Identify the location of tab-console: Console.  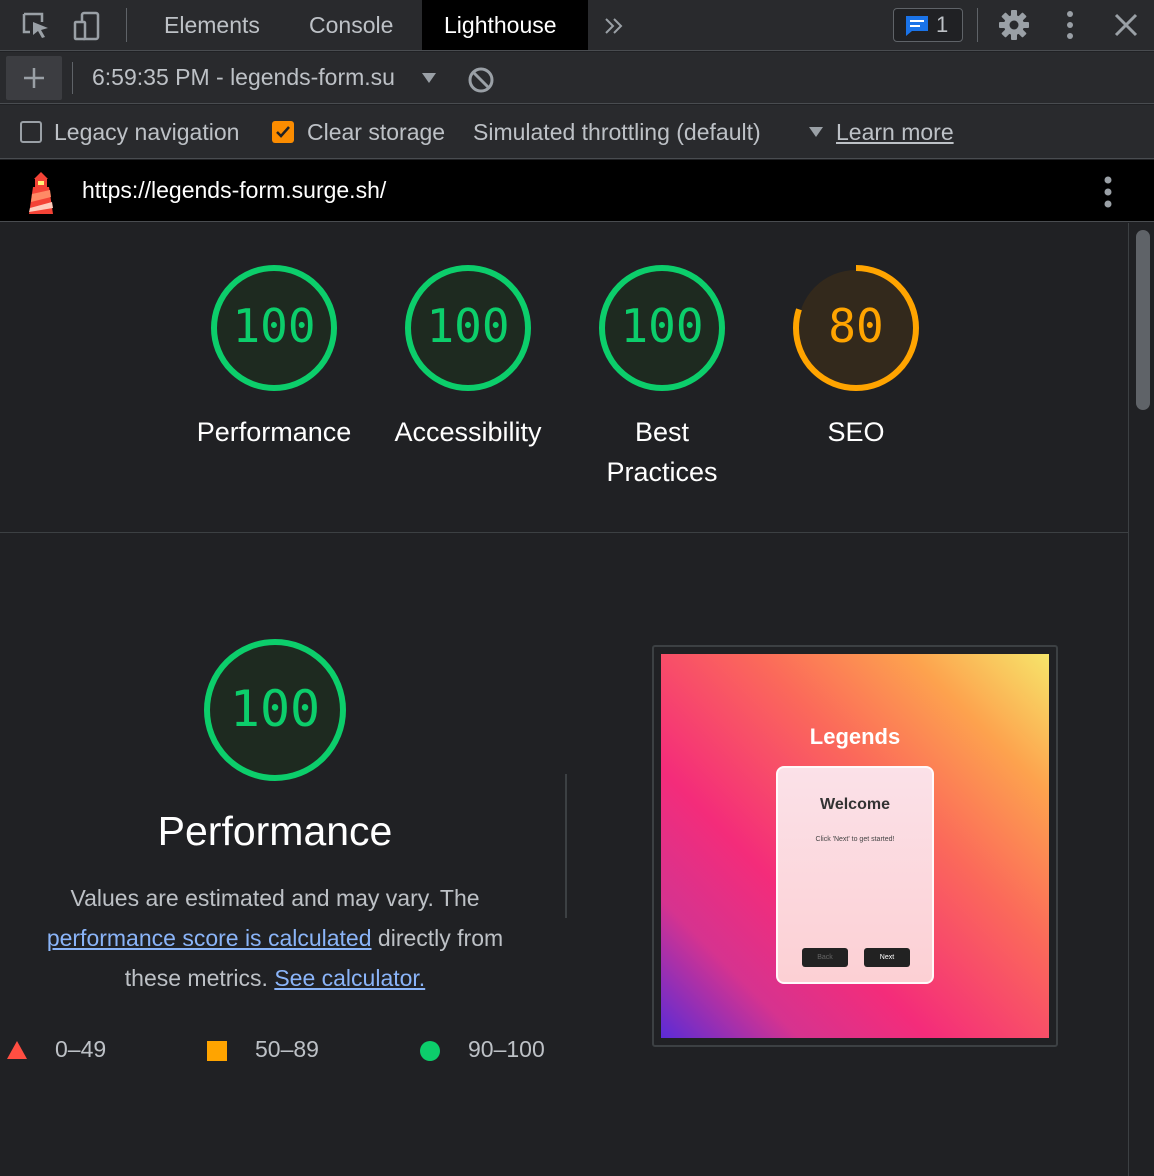
(351, 25).